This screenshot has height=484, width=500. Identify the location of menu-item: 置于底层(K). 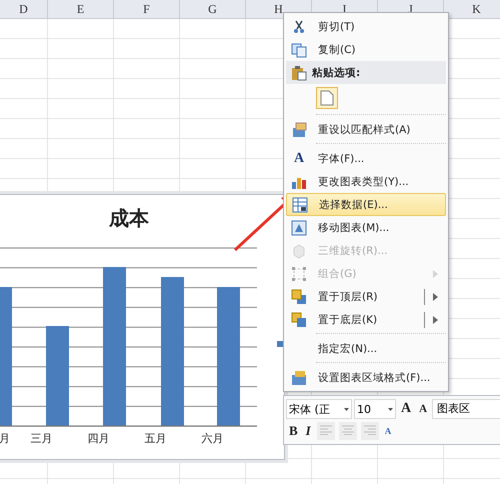
(366, 319).